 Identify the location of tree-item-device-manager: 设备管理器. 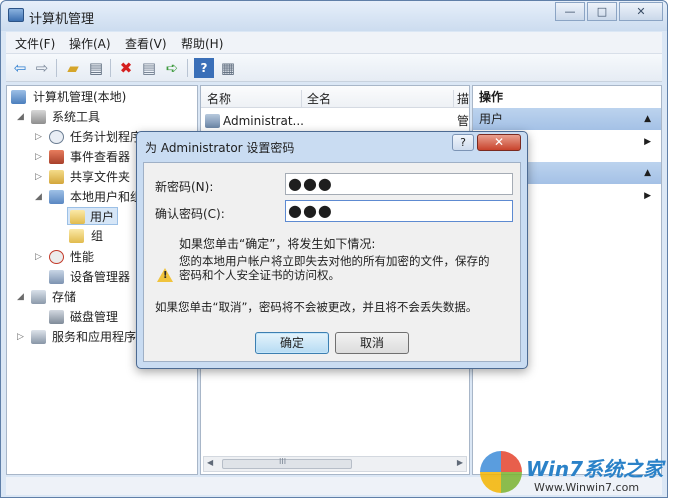
(89, 277).